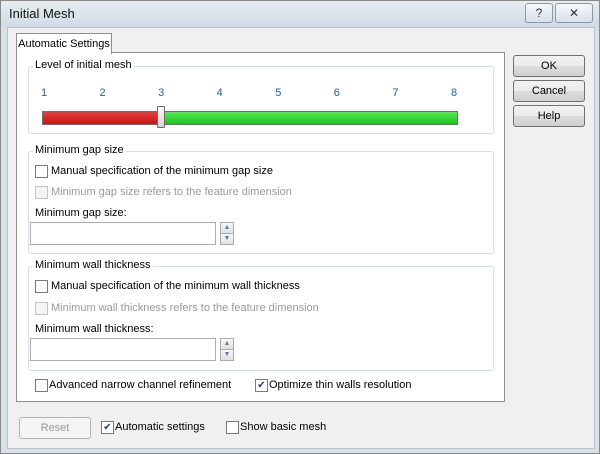  Describe the element at coordinates (227, 355) in the screenshot. I see `wall-spin-down: ▼` at that location.